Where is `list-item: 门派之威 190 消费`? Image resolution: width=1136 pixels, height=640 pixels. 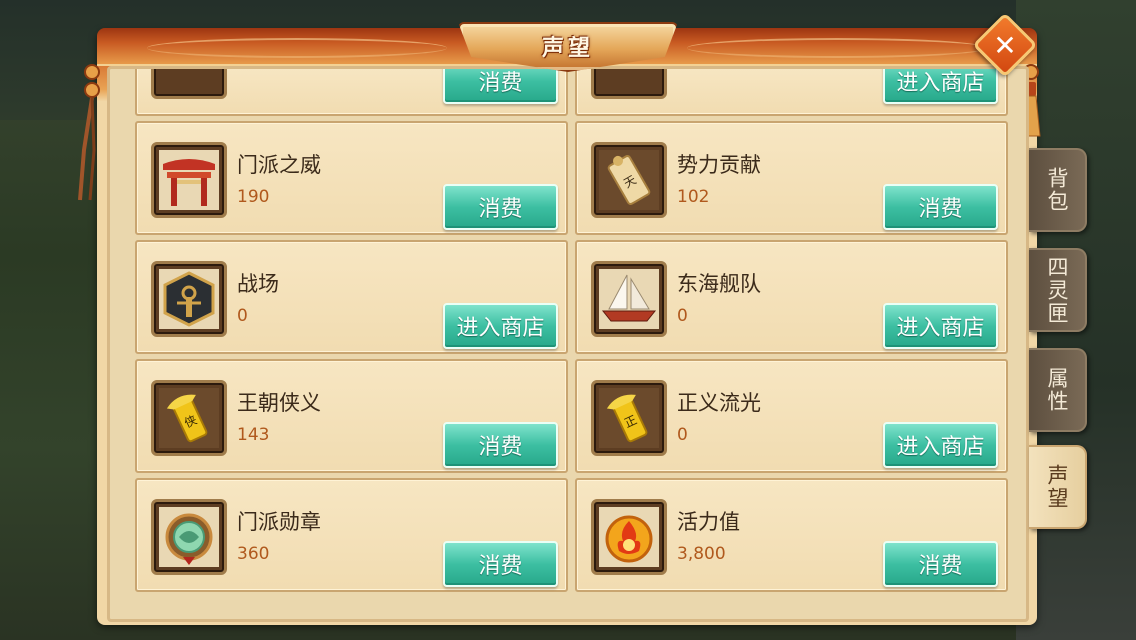 list-item: 门派之威 190 消费 is located at coordinates (351, 178).